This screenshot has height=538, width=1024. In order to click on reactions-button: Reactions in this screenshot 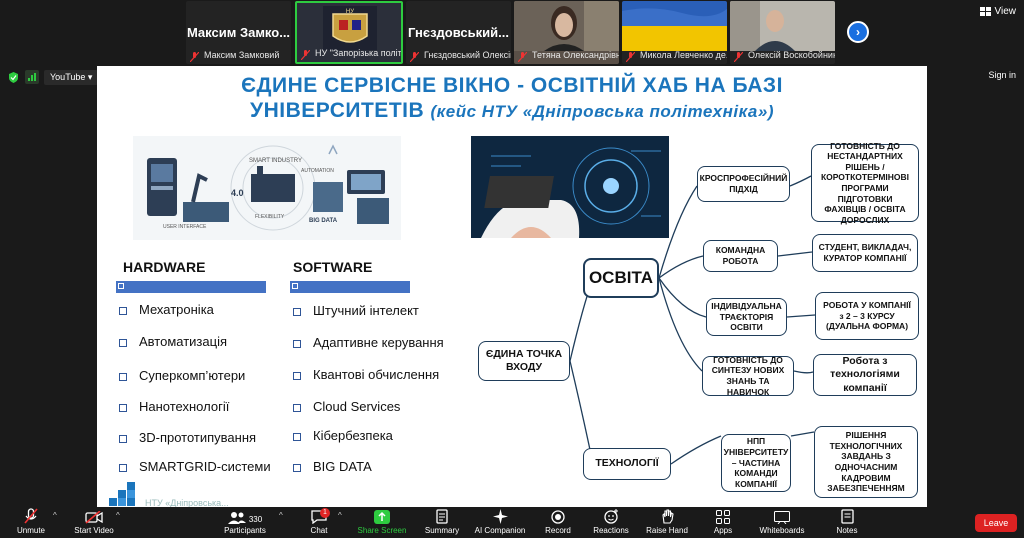, I will do `click(611, 522)`.